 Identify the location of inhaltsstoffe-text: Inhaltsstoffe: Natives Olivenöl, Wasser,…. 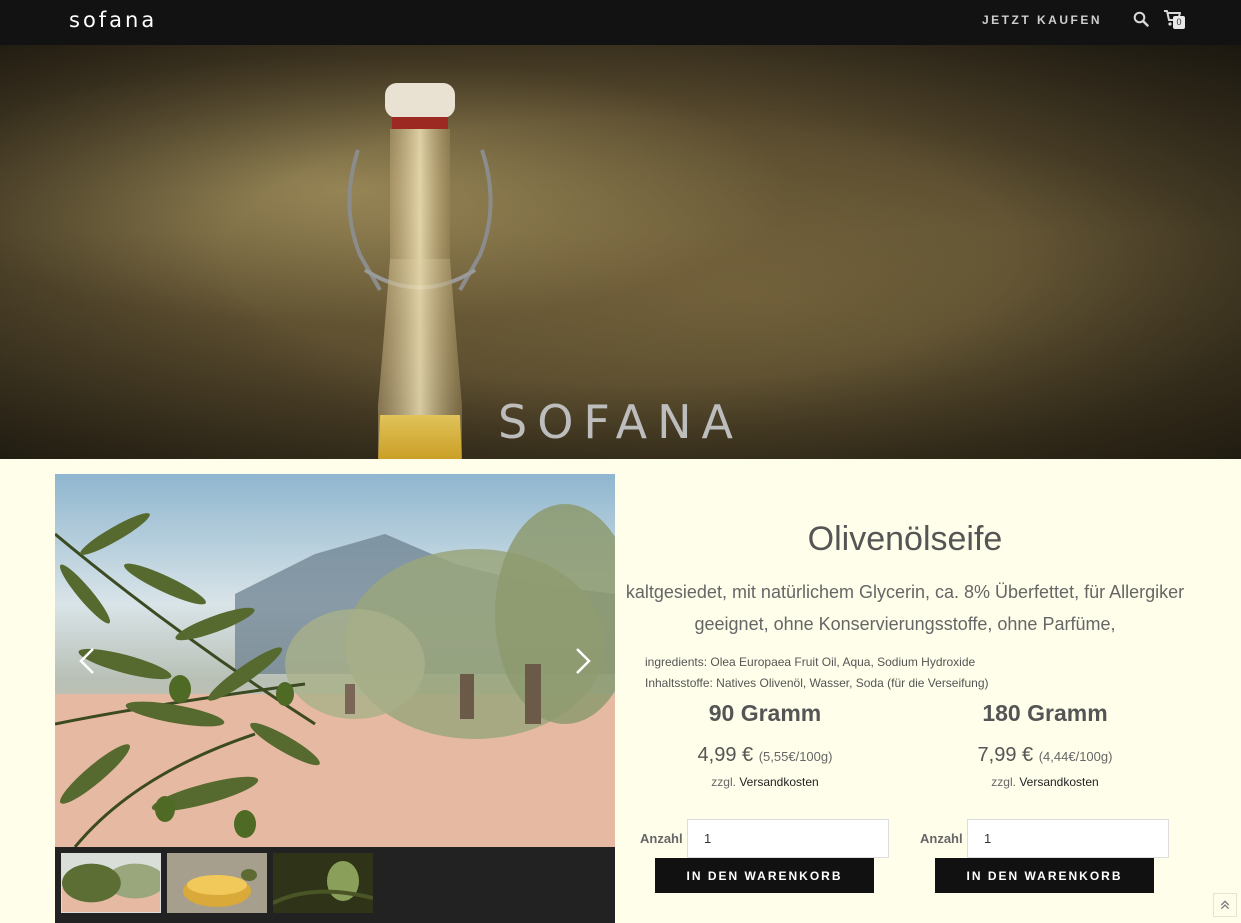
(817, 683).